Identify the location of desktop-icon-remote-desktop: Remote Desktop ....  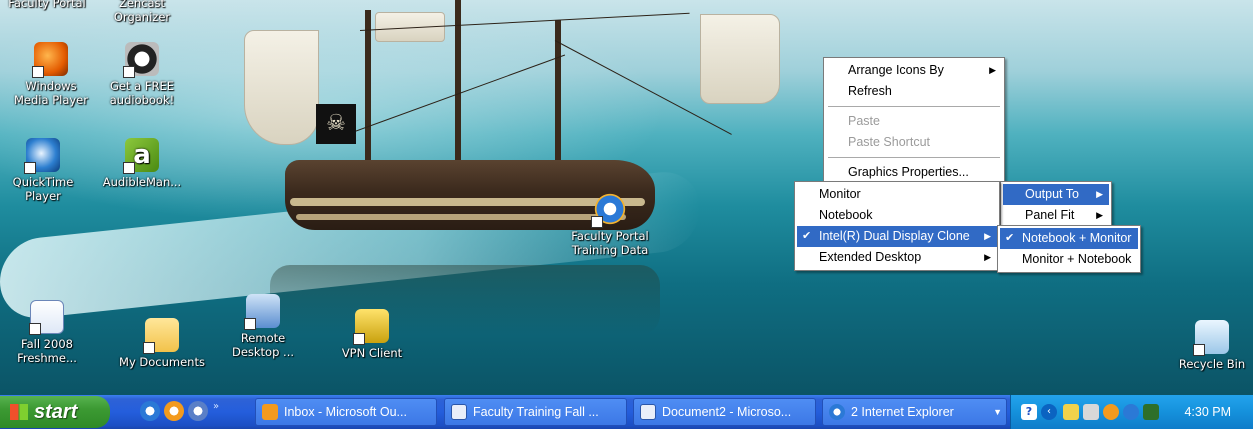
(263, 326).